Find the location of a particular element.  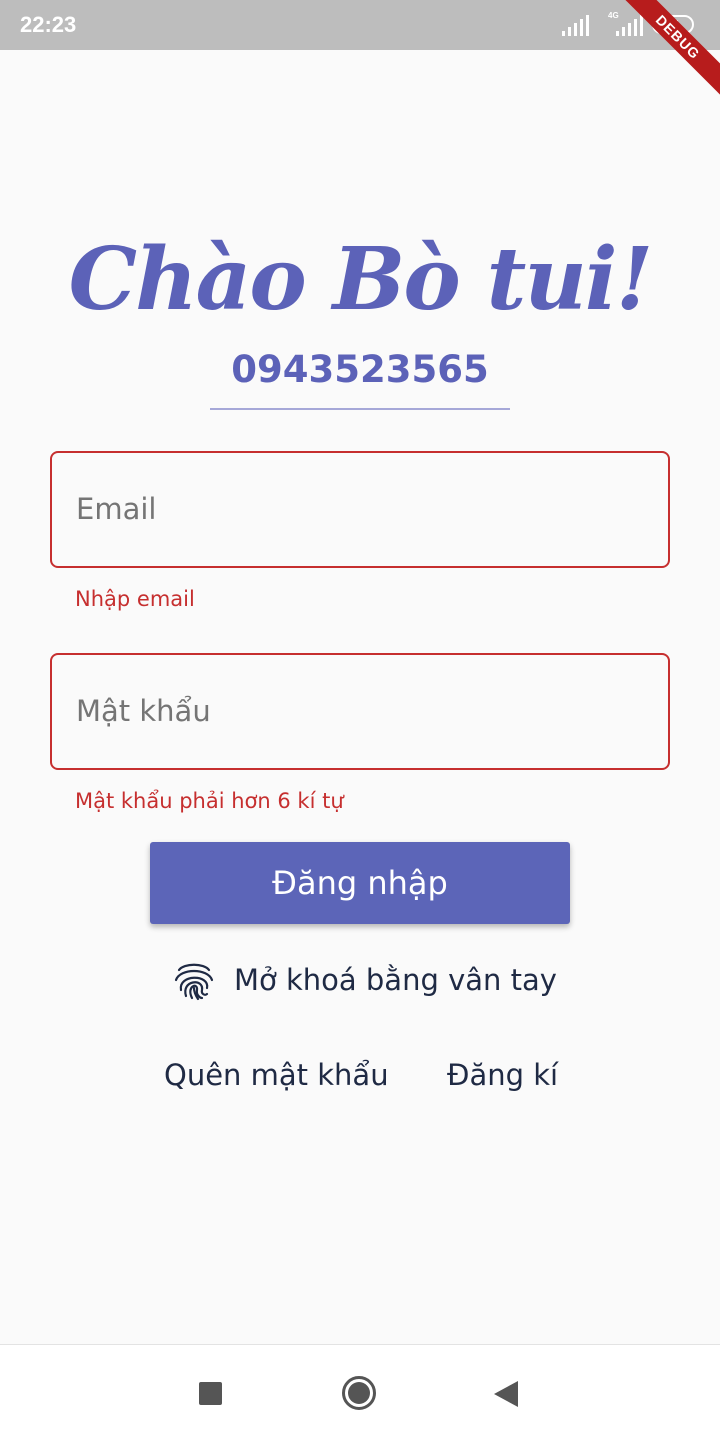

navigation-bar is located at coordinates (360, 1392).